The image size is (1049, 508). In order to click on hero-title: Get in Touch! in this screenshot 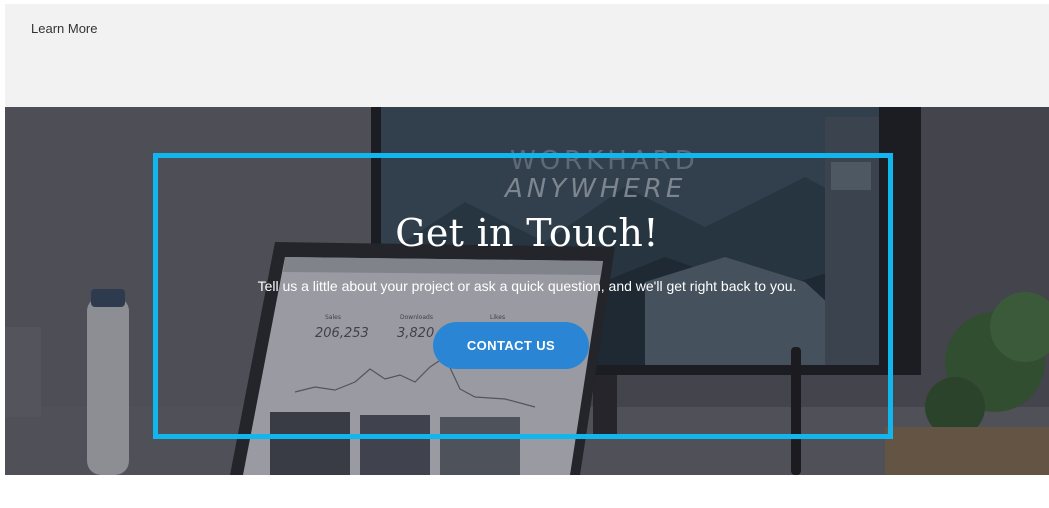, I will do `click(527, 233)`.